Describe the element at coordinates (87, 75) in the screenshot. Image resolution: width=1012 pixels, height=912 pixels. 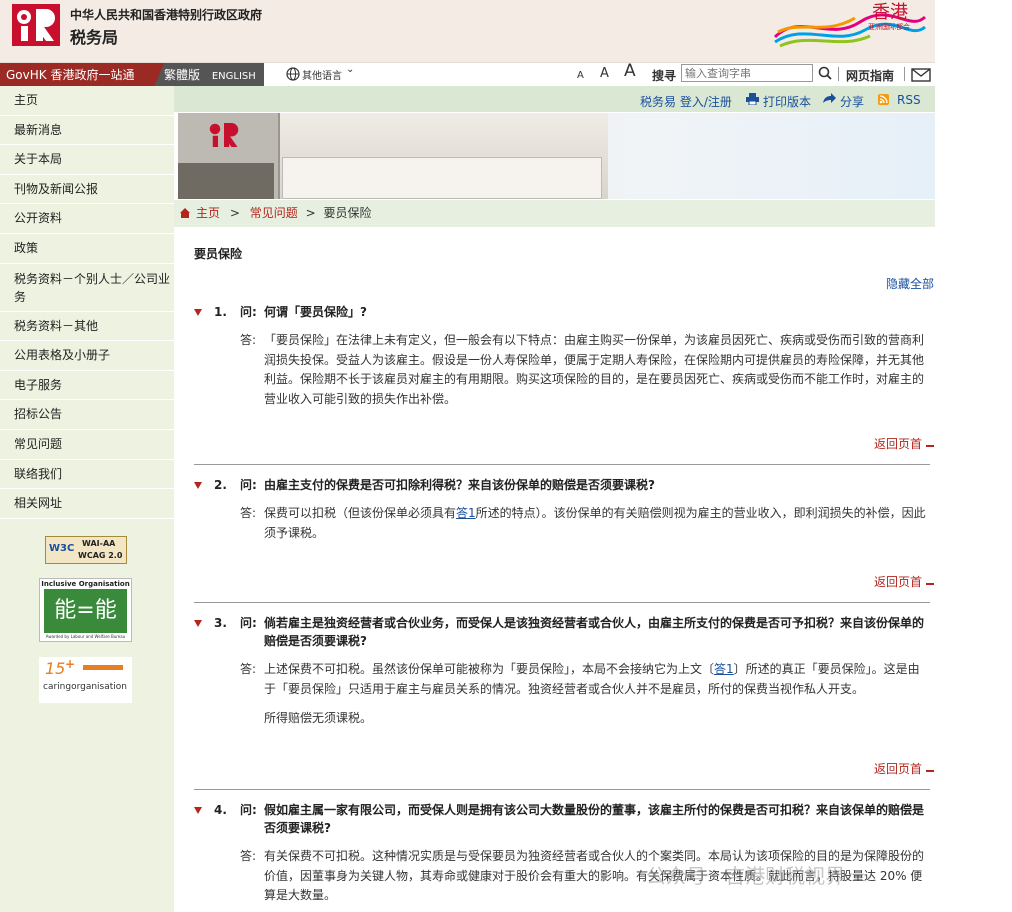
I see `govhk-link: GovHK 香港政府一站通` at that location.